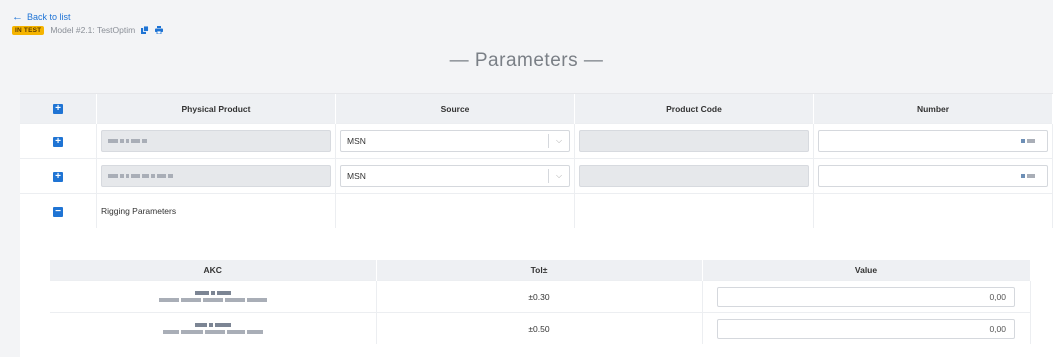 The height and width of the screenshot is (357, 1053). Describe the element at coordinates (145, 29) in the screenshot. I see `copy-icon` at that location.